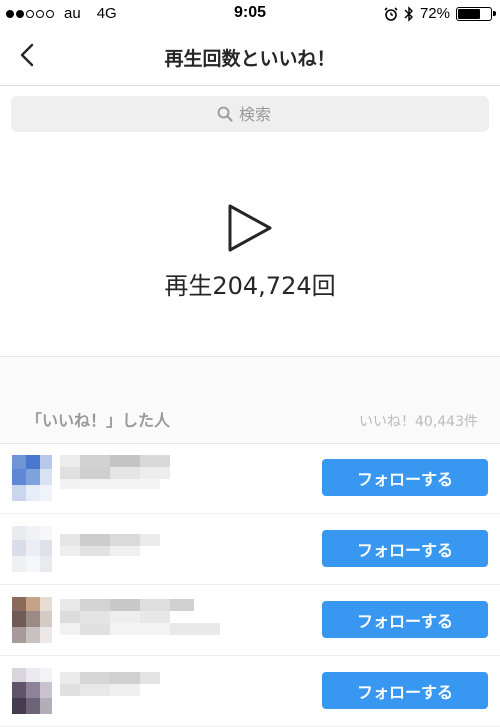 This screenshot has height=727, width=500. What do you see at coordinates (391, 13) in the screenshot?
I see `alarm-icon` at bounding box center [391, 13].